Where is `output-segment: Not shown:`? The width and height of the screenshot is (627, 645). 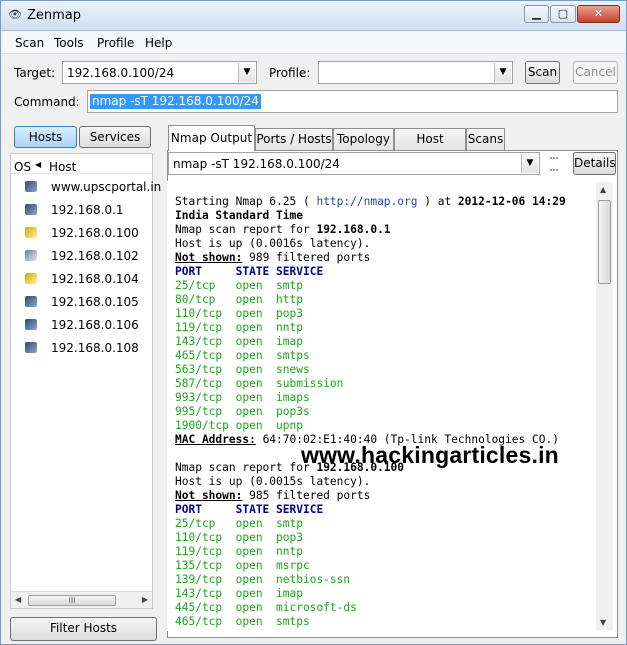 output-segment: Not shown: is located at coordinates (209, 257).